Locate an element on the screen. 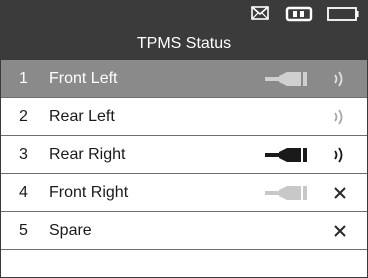  sensor-number: 3 is located at coordinates (23, 154).